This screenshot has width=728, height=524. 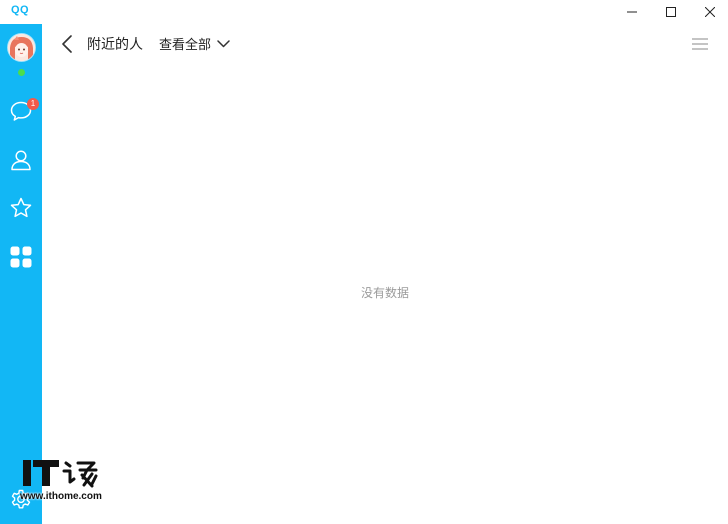 I want to click on close-icon, so click(x=710, y=12).